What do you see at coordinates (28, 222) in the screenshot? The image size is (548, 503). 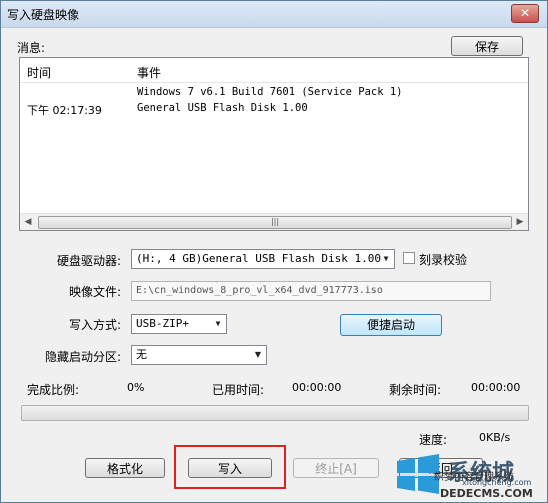 I see `scroll-left-icon: ◀` at bounding box center [28, 222].